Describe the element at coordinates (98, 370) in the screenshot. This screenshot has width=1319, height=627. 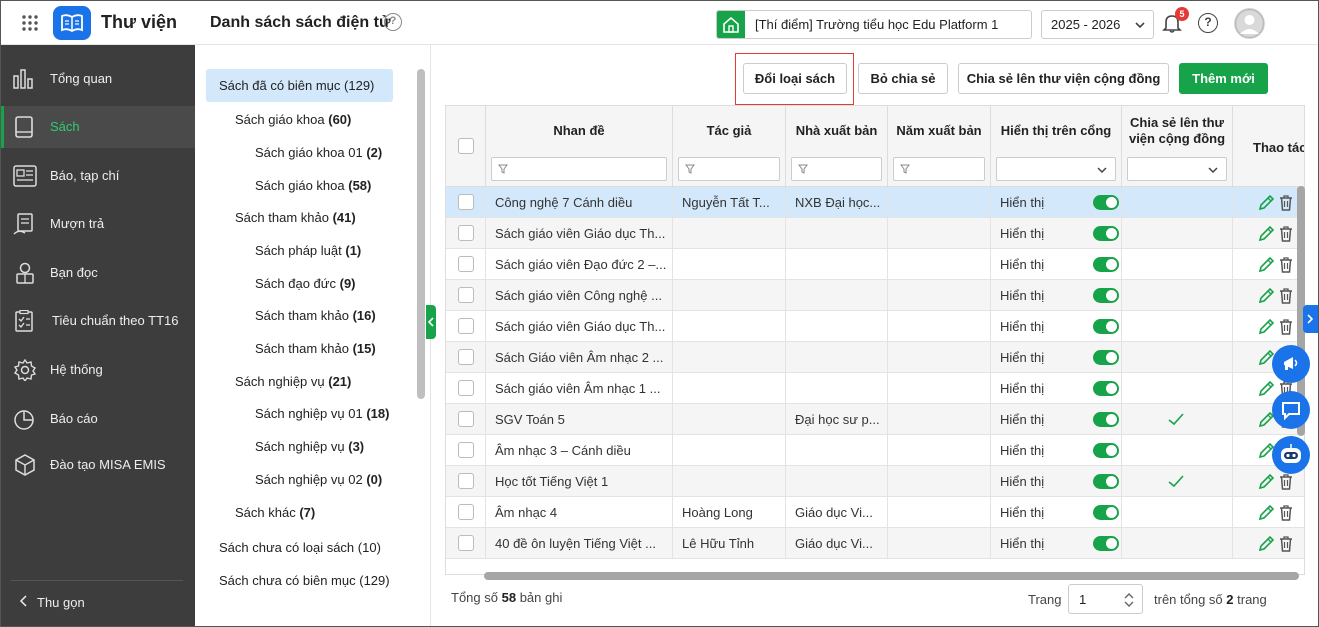
I see `sidebar-item-system: Hệ thống` at that location.